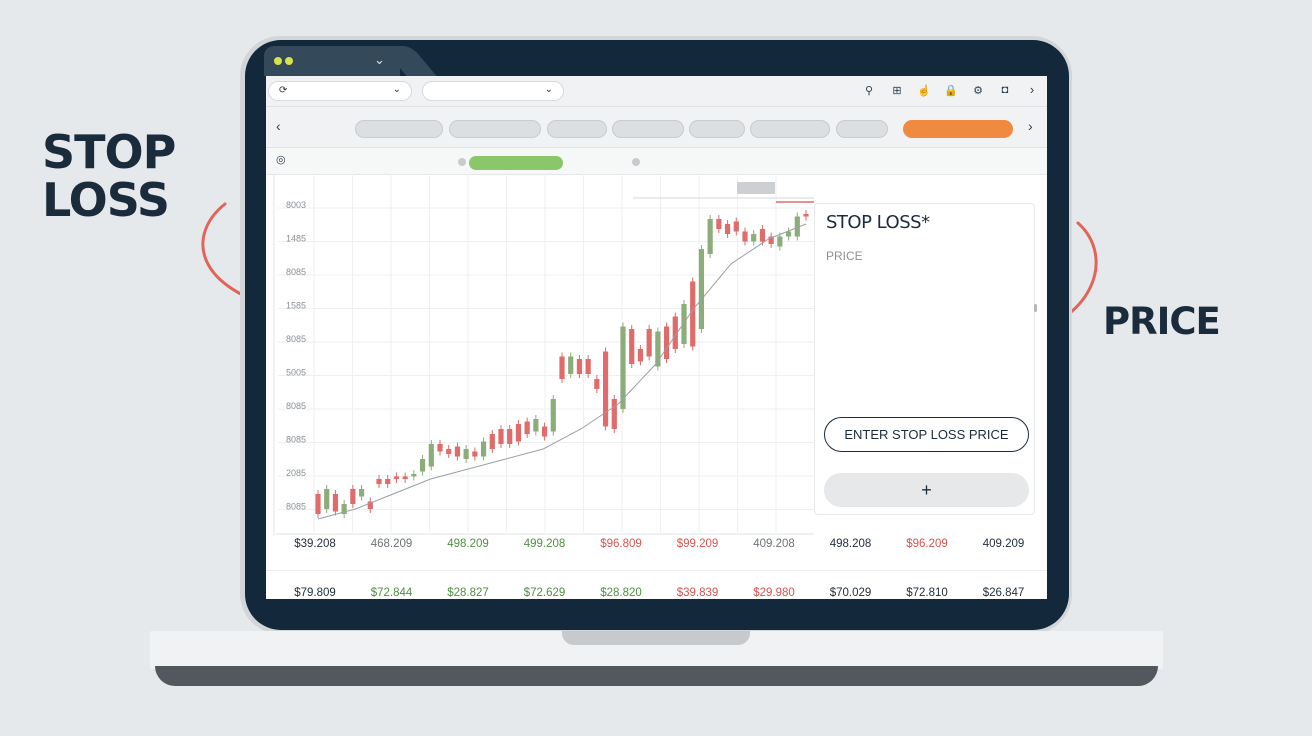  I want to click on price-cell: $96.809, so click(621, 544).